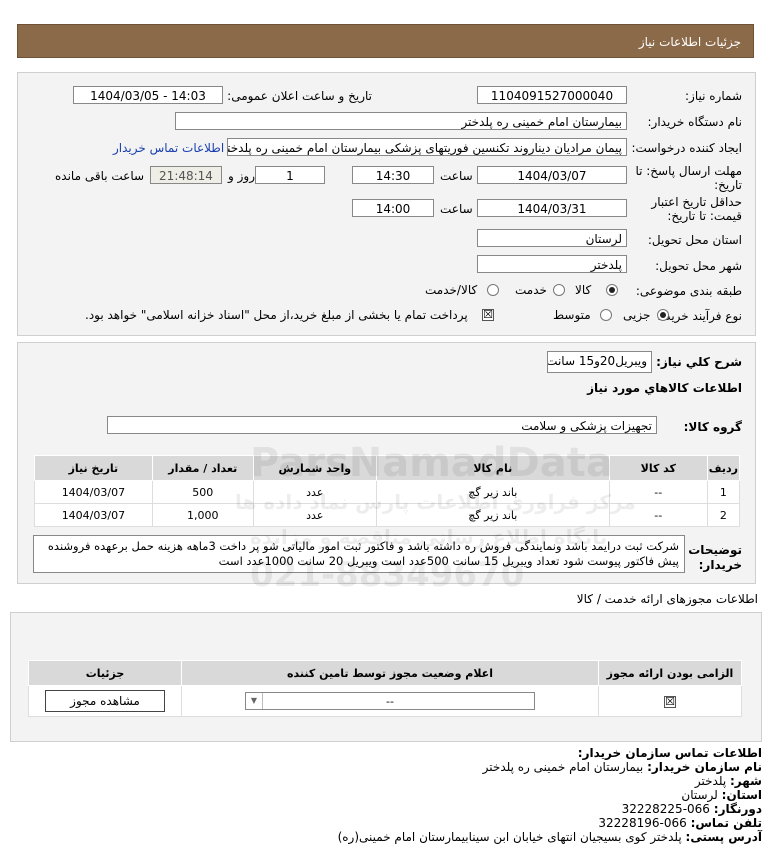  Describe the element at coordinates (393, 208) in the screenshot. I see `validity-time-field: 14:00` at that location.